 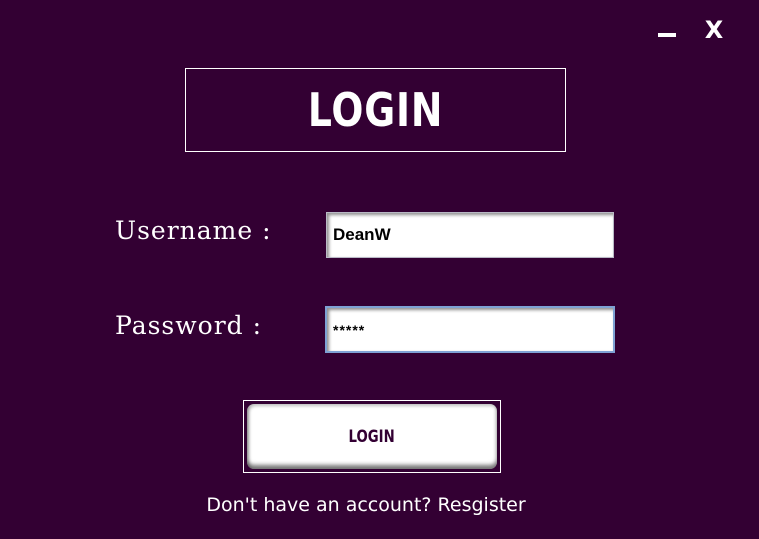 I want to click on close-icon: X, so click(x=714, y=30).